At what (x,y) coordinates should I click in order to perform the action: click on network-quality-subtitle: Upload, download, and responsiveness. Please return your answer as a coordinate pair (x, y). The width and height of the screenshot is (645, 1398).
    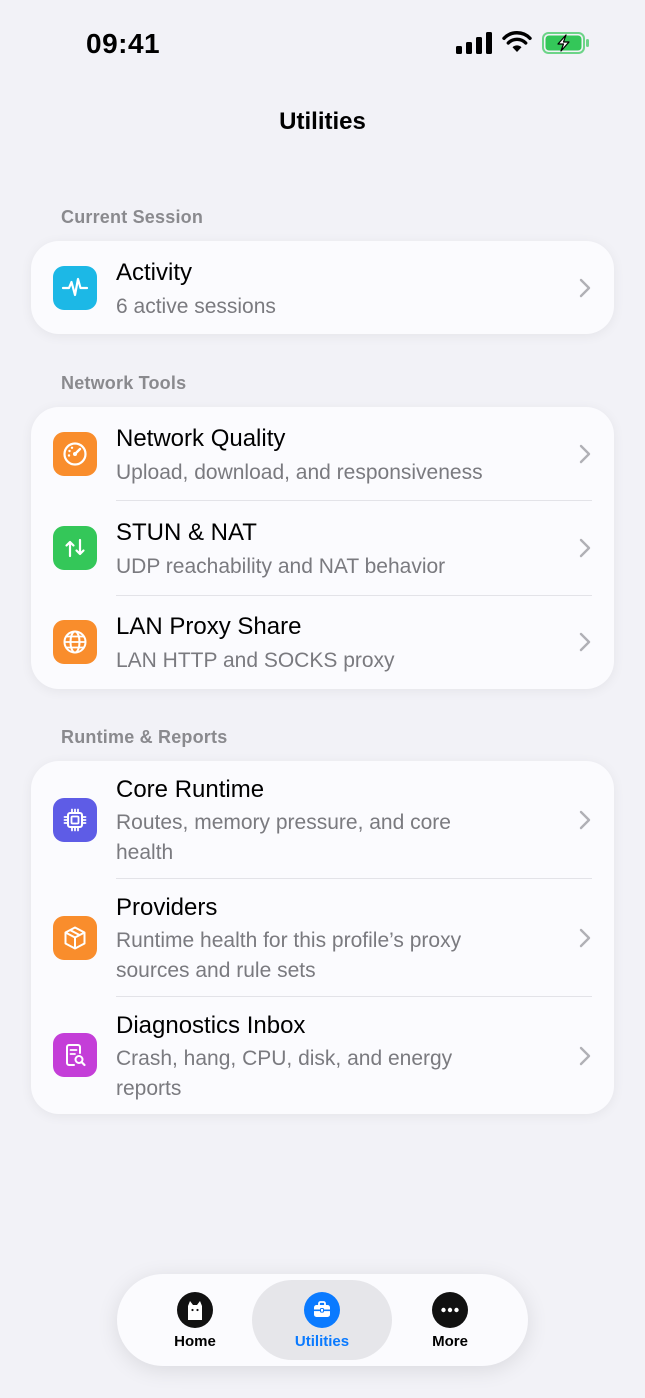
    Looking at the image, I should click on (299, 472).